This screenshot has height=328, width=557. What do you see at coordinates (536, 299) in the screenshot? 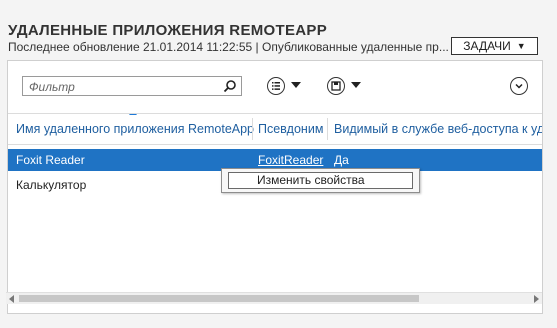
I see `scroll-right-icon` at bounding box center [536, 299].